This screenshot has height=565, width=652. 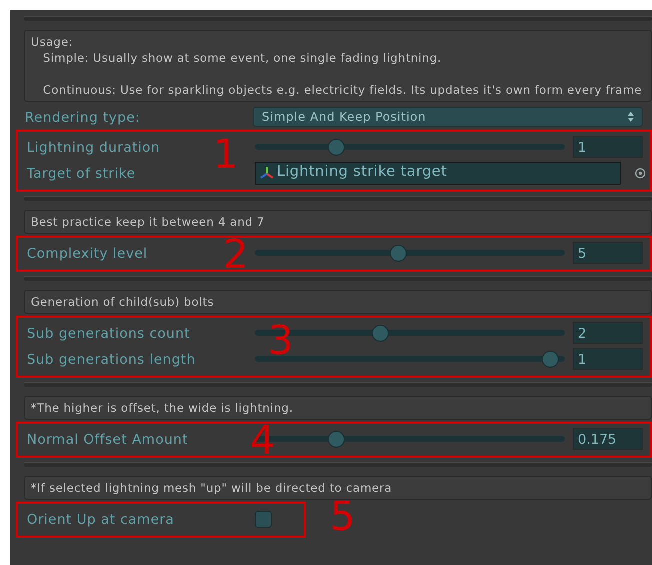 I want to click on field-label: Sub generations count, so click(x=108, y=334).